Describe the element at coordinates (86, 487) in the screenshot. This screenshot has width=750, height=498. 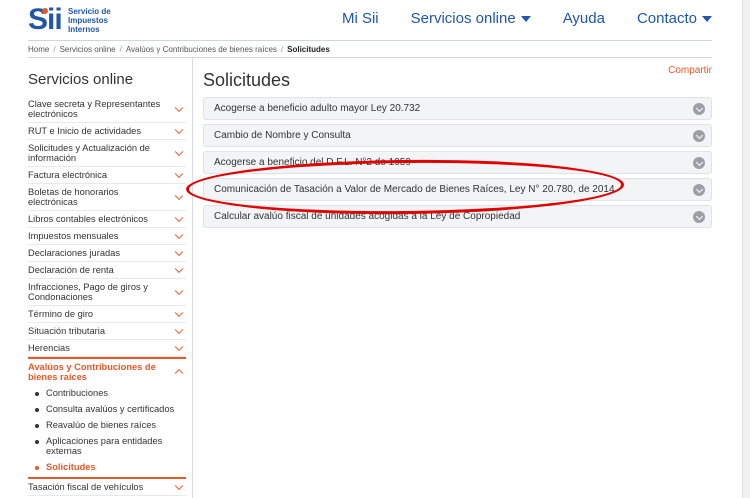
I see `sidebar-item-label: Tasación fiscal de vehículos` at that location.